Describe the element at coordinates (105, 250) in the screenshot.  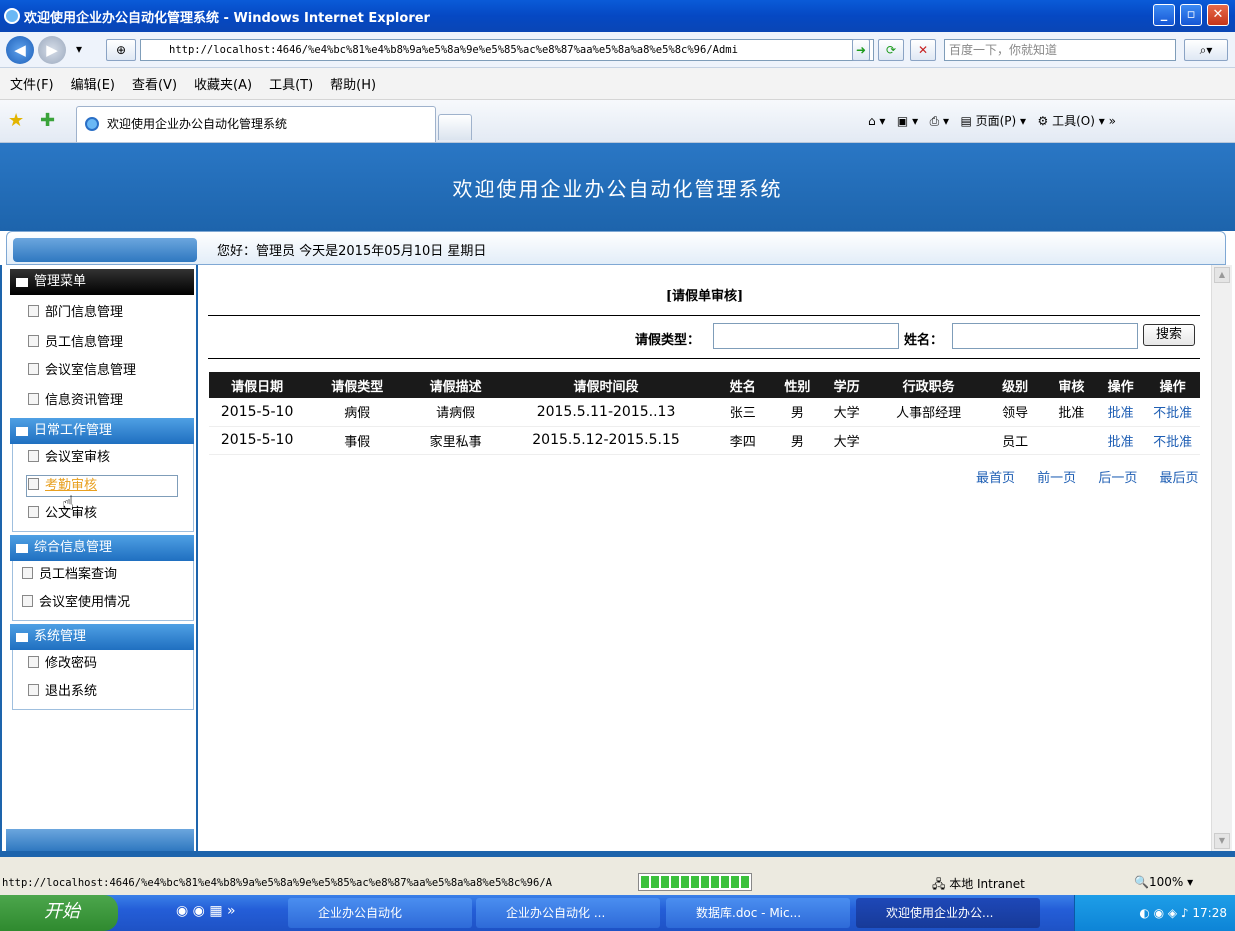
I see `welcome-decoration` at that location.